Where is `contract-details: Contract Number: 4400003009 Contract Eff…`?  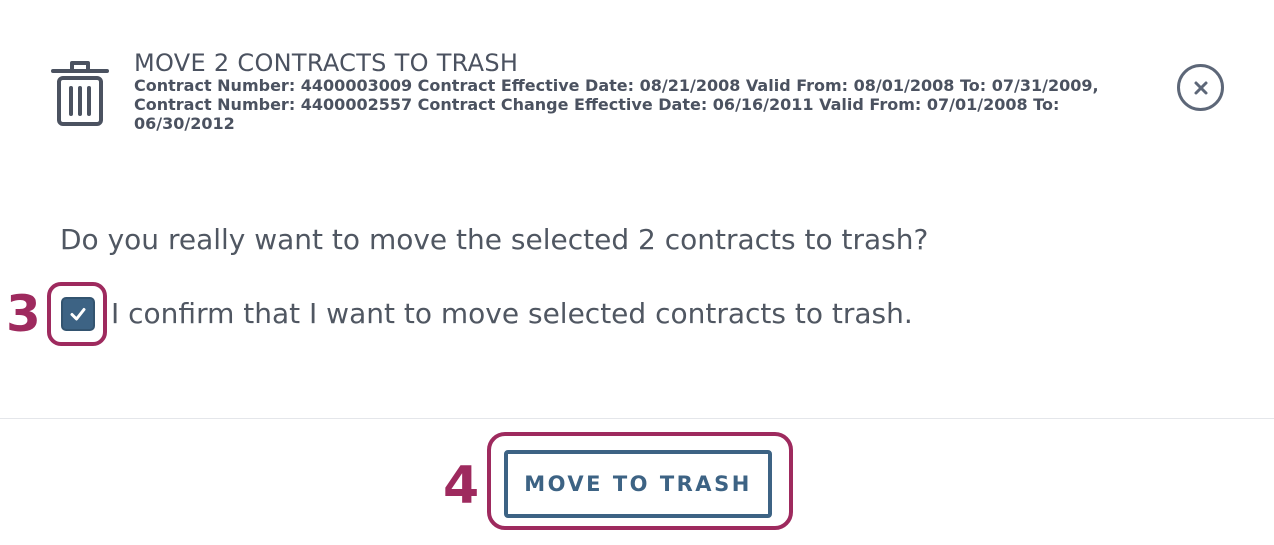 contract-details: Contract Number: 4400003009 Contract Eff… is located at coordinates (616, 104).